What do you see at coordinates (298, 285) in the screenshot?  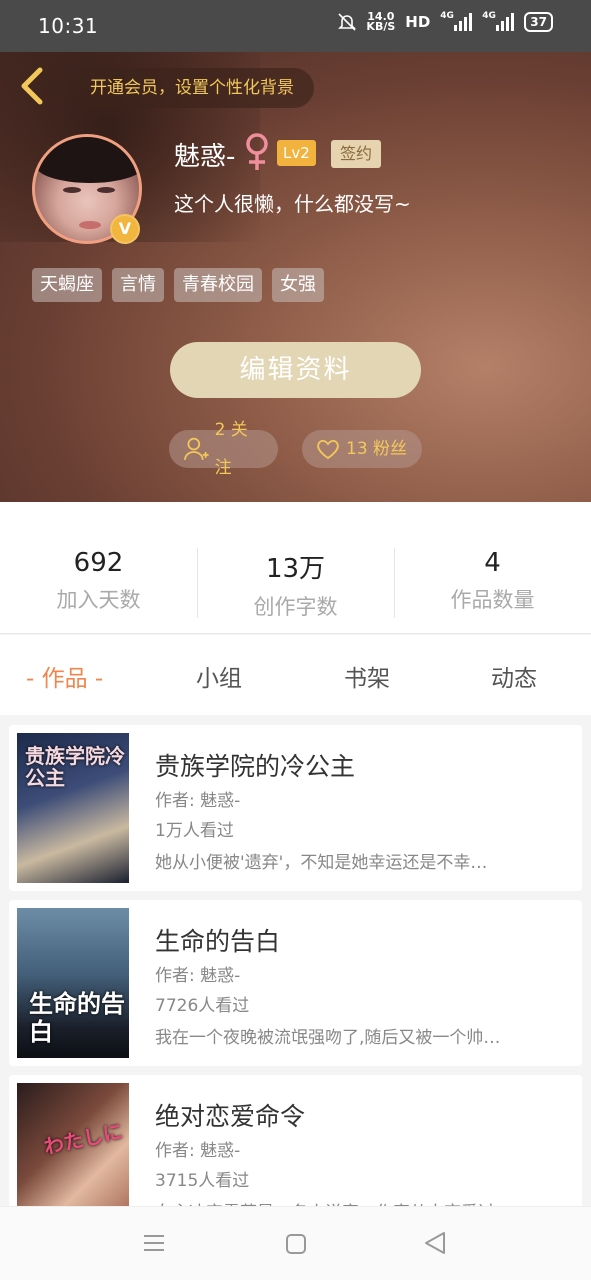 I see `tag: 女强` at bounding box center [298, 285].